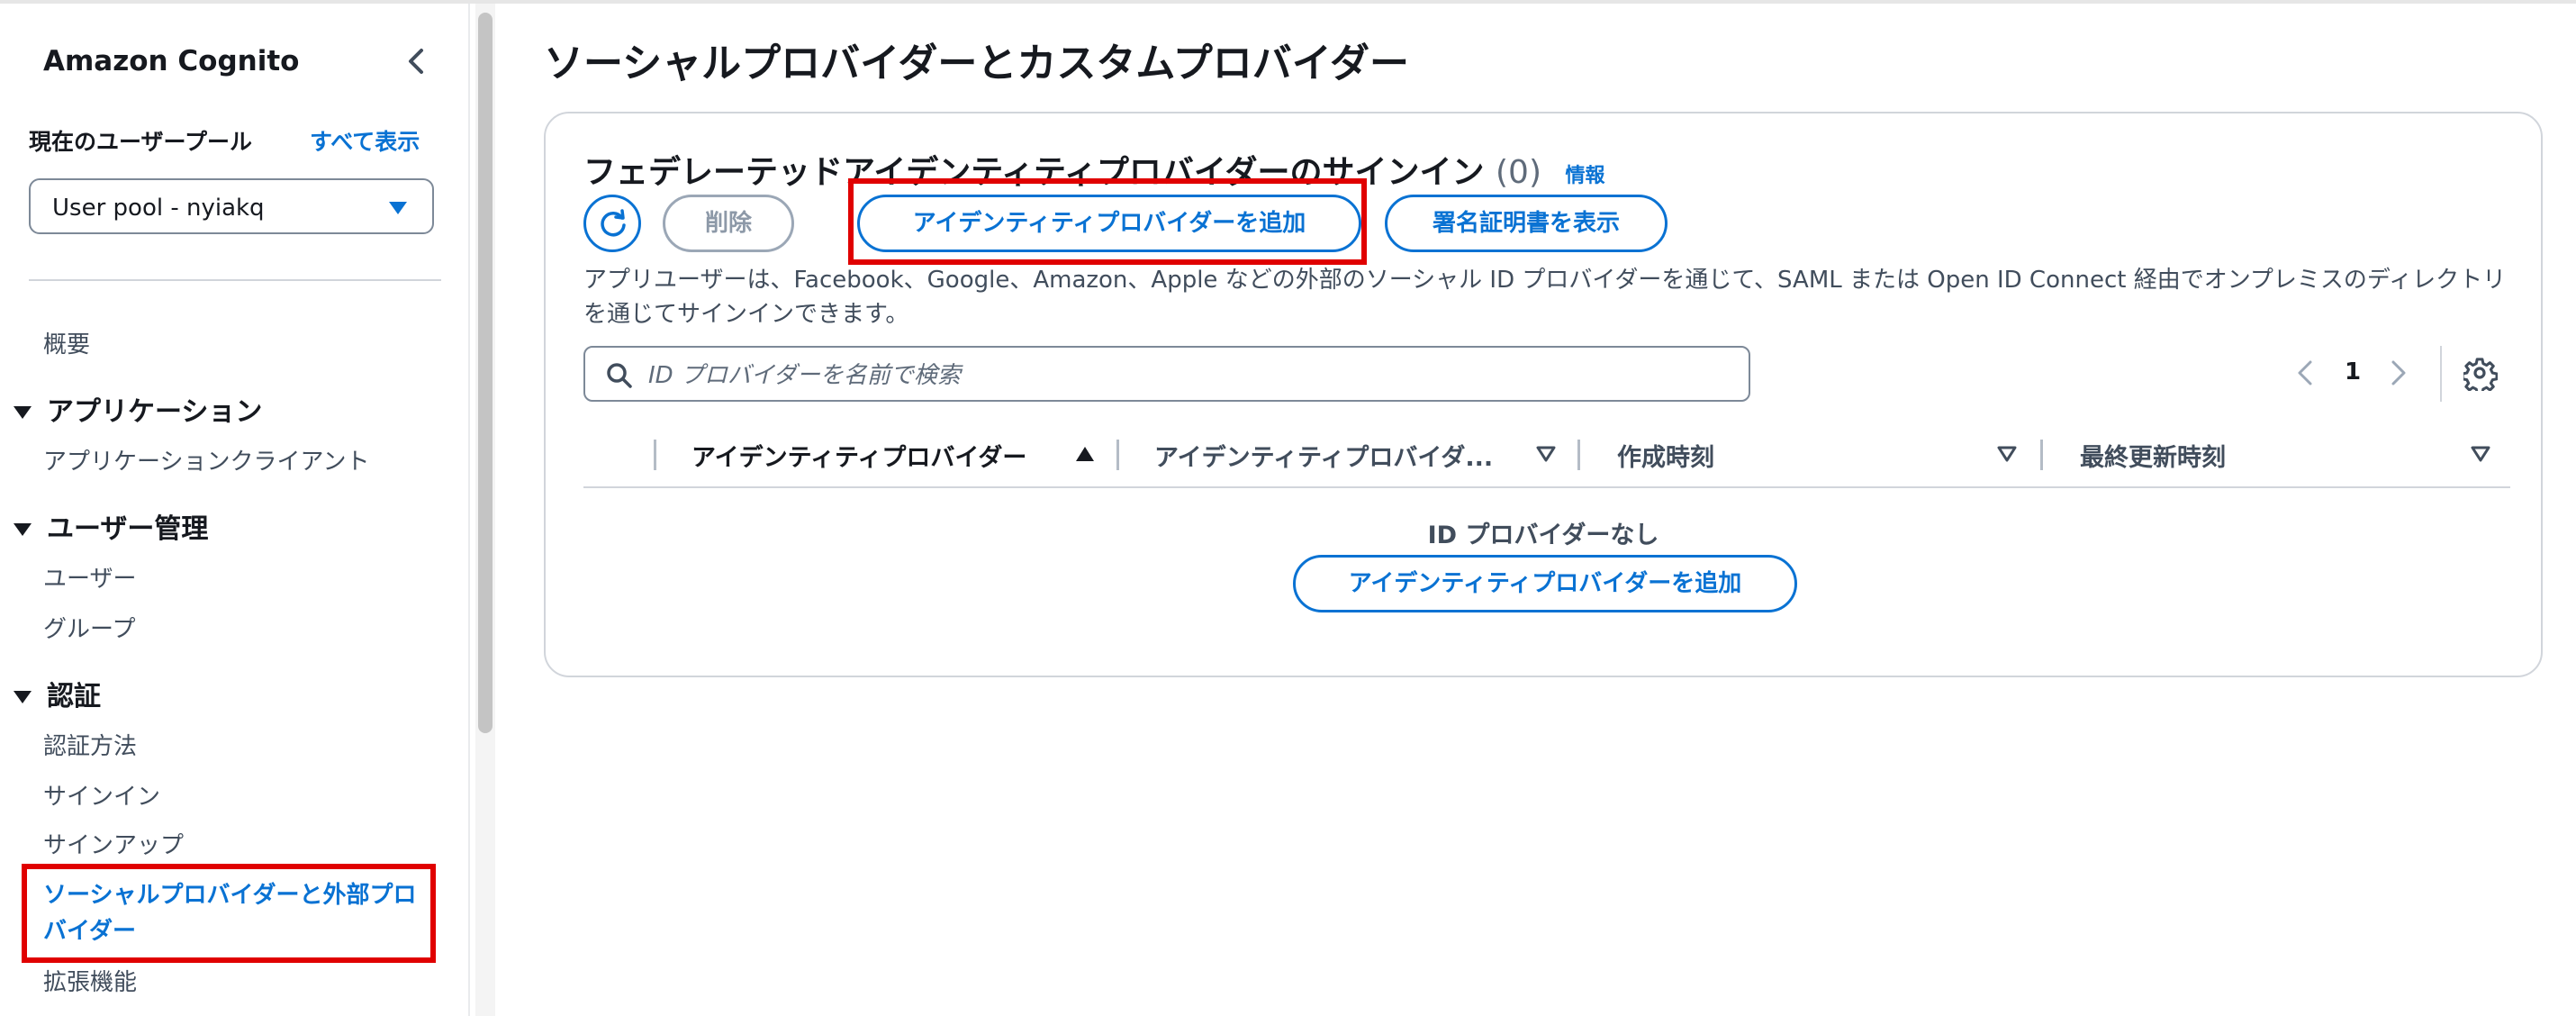  What do you see at coordinates (113, 843) in the screenshot?
I see `sidebar-item-sign-up: サインアップ` at bounding box center [113, 843].